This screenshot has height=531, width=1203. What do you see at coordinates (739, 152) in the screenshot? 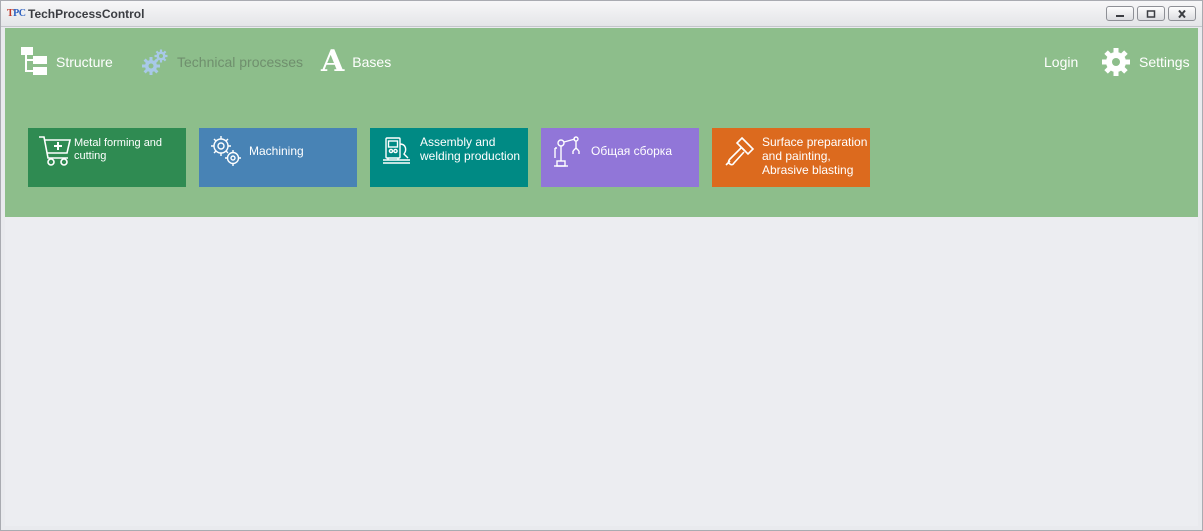
I see `paint-brush-icon` at bounding box center [739, 152].